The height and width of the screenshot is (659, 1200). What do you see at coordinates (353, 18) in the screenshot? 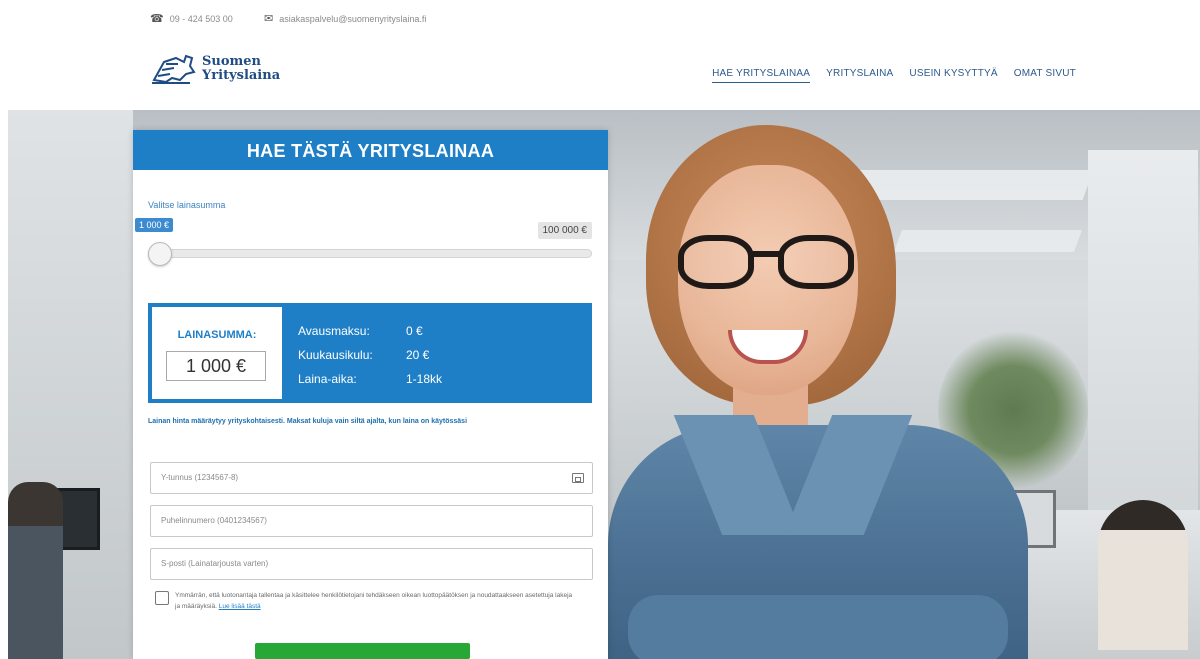
I see `email-address: asiakaspalvelu@suomenyrityslaina.fi` at bounding box center [353, 18].